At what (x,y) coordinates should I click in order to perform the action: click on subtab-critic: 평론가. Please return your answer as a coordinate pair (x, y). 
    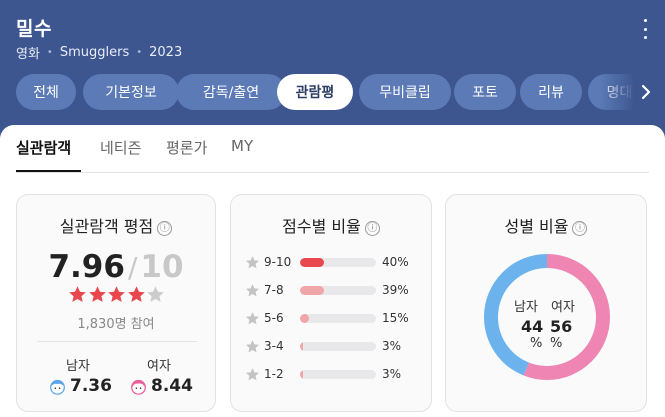
    Looking at the image, I should click on (186, 147).